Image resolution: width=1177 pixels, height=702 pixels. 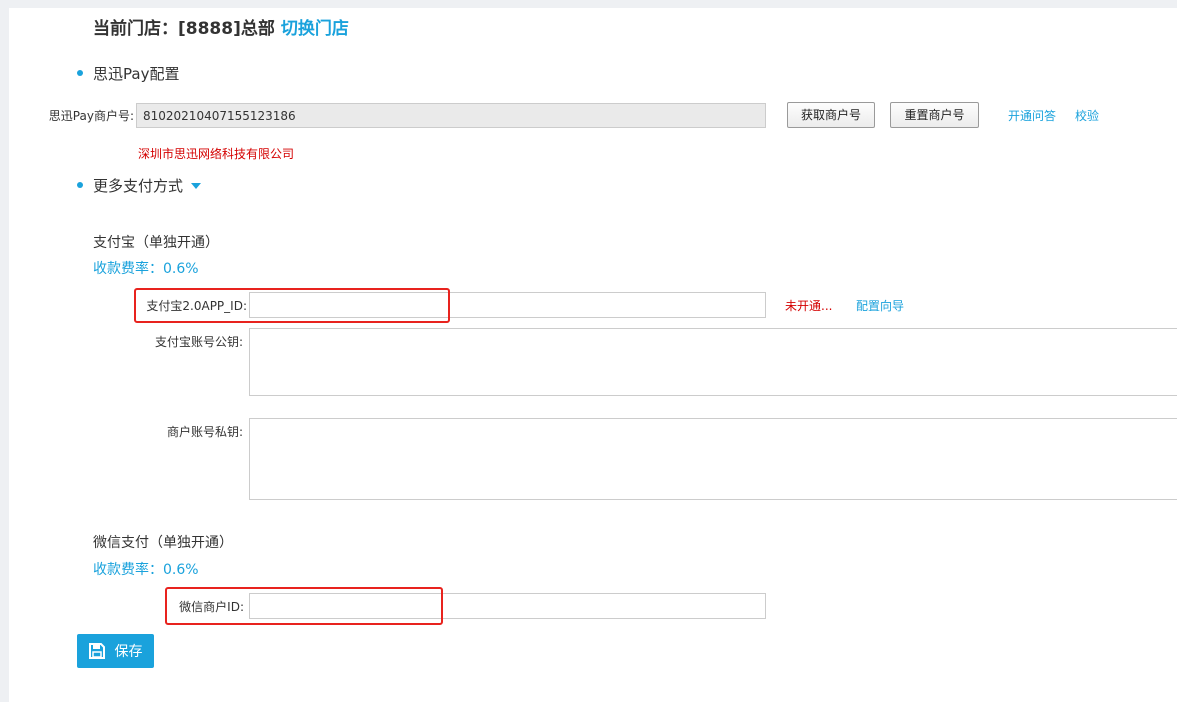 What do you see at coordinates (713, 459) in the screenshot?
I see `merchant-private-key-textarea` at bounding box center [713, 459].